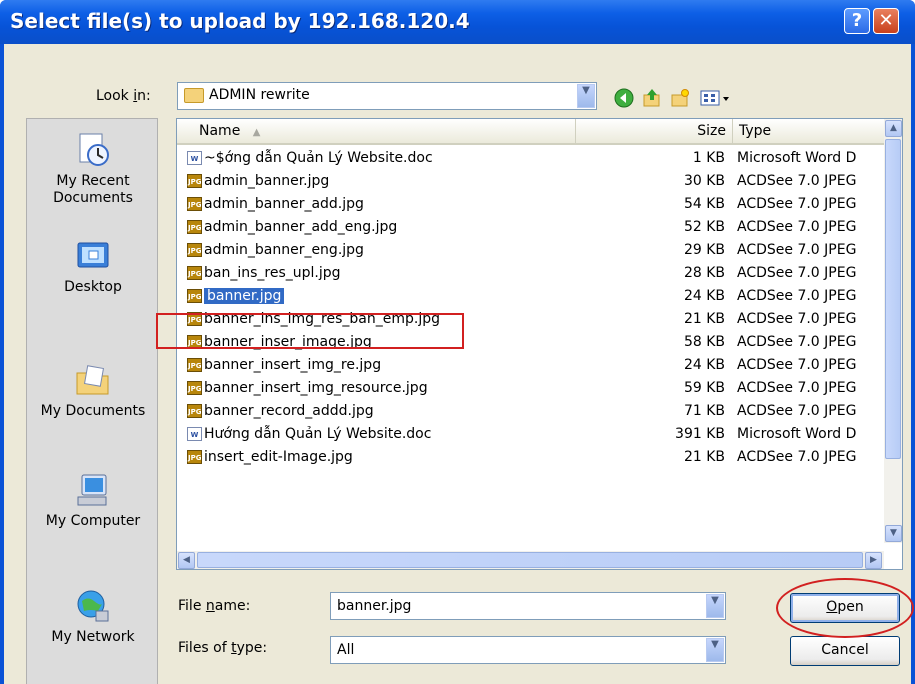 The width and height of the screenshot is (915, 684). What do you see at coordinates (704, 227) in the screenshot?
I see `file-size: 52 KB` at bounding box center [704, 227].